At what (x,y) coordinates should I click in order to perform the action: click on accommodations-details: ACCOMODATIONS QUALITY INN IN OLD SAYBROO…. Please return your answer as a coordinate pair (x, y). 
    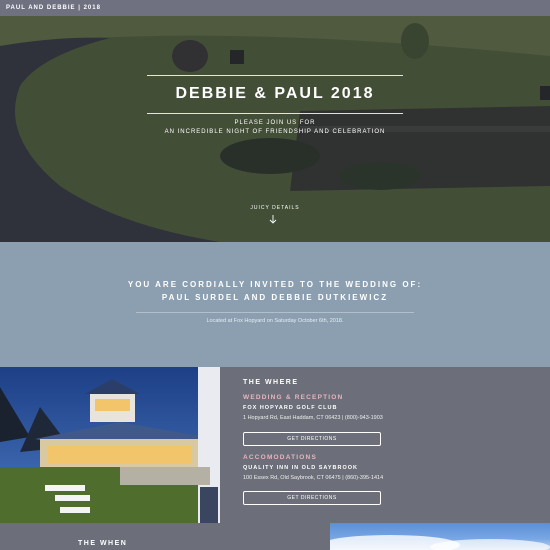
    Looking at the image, I should click on (393, 467).